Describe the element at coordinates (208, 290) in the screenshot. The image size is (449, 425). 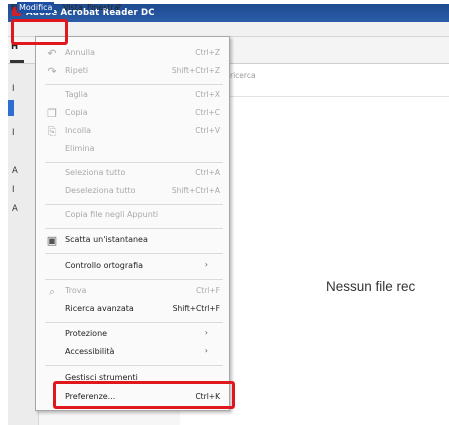
I see `menu-item-shortcut: Ctrl+F` at that location.